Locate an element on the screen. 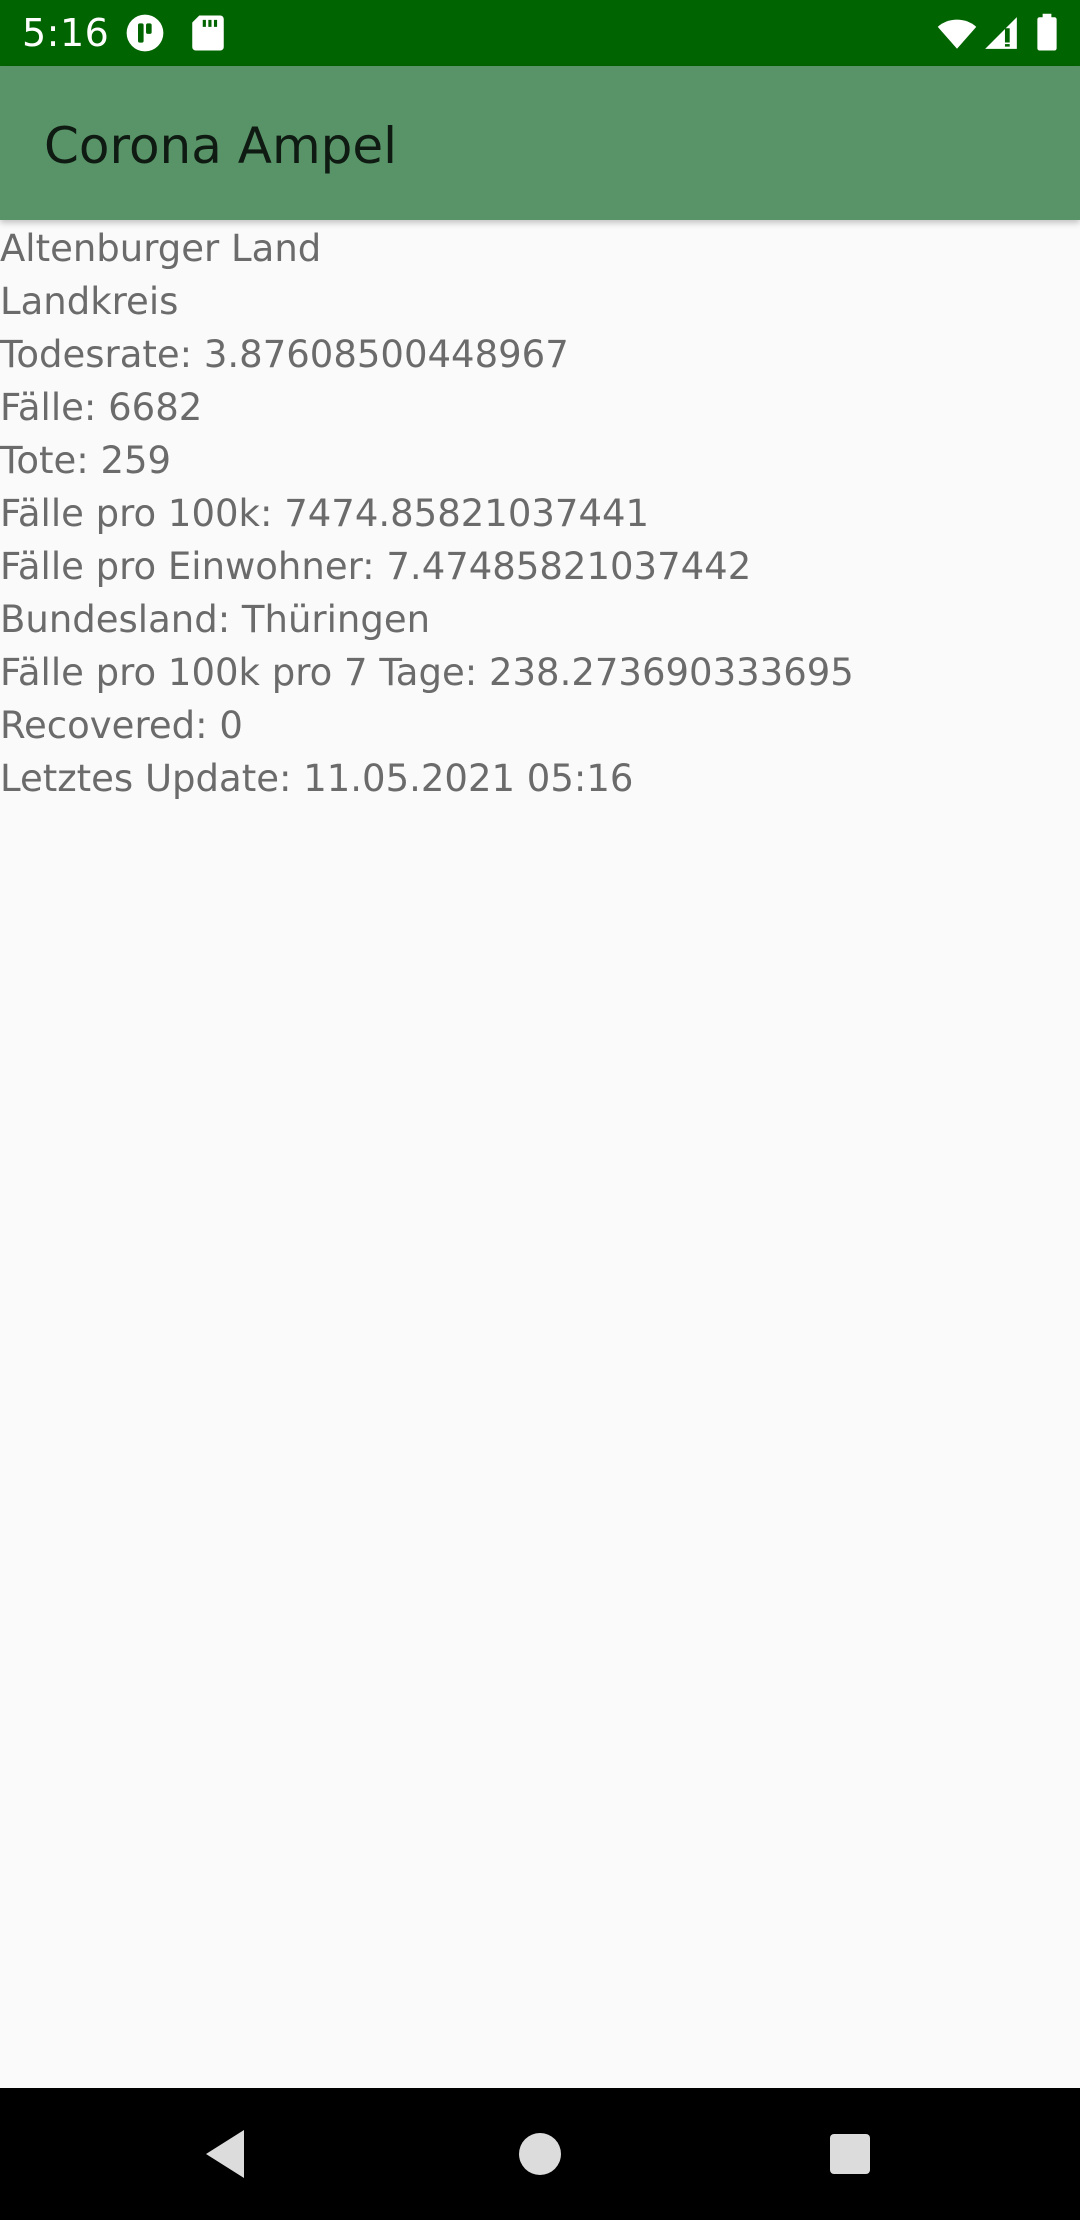 The image size is (1080, 2220). deaths: Tote: 259 is located at coordinates (86, 460).